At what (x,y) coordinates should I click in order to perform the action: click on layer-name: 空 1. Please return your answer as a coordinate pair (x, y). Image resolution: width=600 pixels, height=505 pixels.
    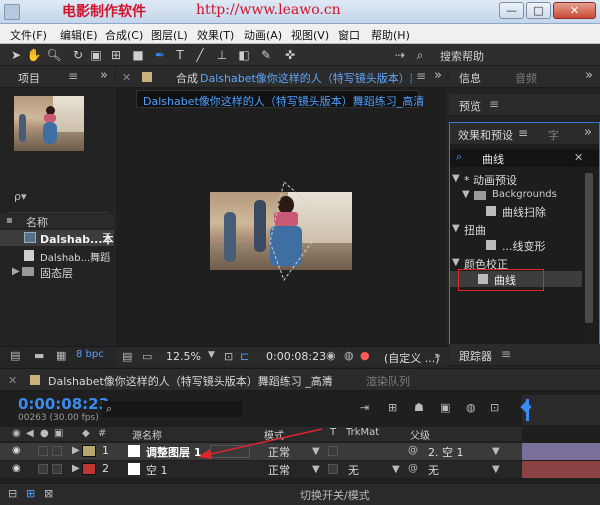
    Looking at the image, I should click on (157, 470).